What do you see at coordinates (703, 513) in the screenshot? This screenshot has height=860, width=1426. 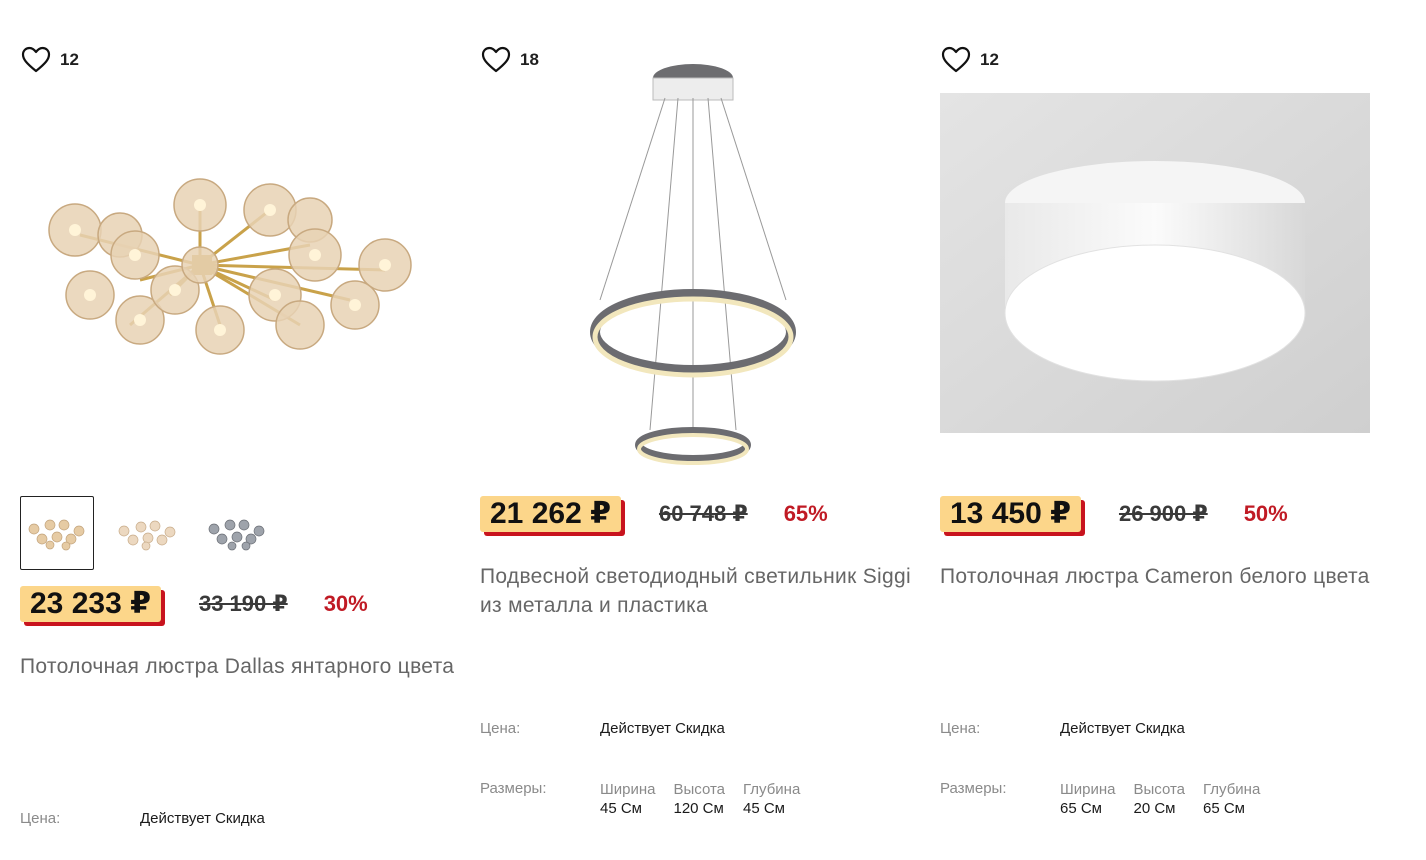 I see `old-price: 60 748 ₽` at bounding box center [703, 513].